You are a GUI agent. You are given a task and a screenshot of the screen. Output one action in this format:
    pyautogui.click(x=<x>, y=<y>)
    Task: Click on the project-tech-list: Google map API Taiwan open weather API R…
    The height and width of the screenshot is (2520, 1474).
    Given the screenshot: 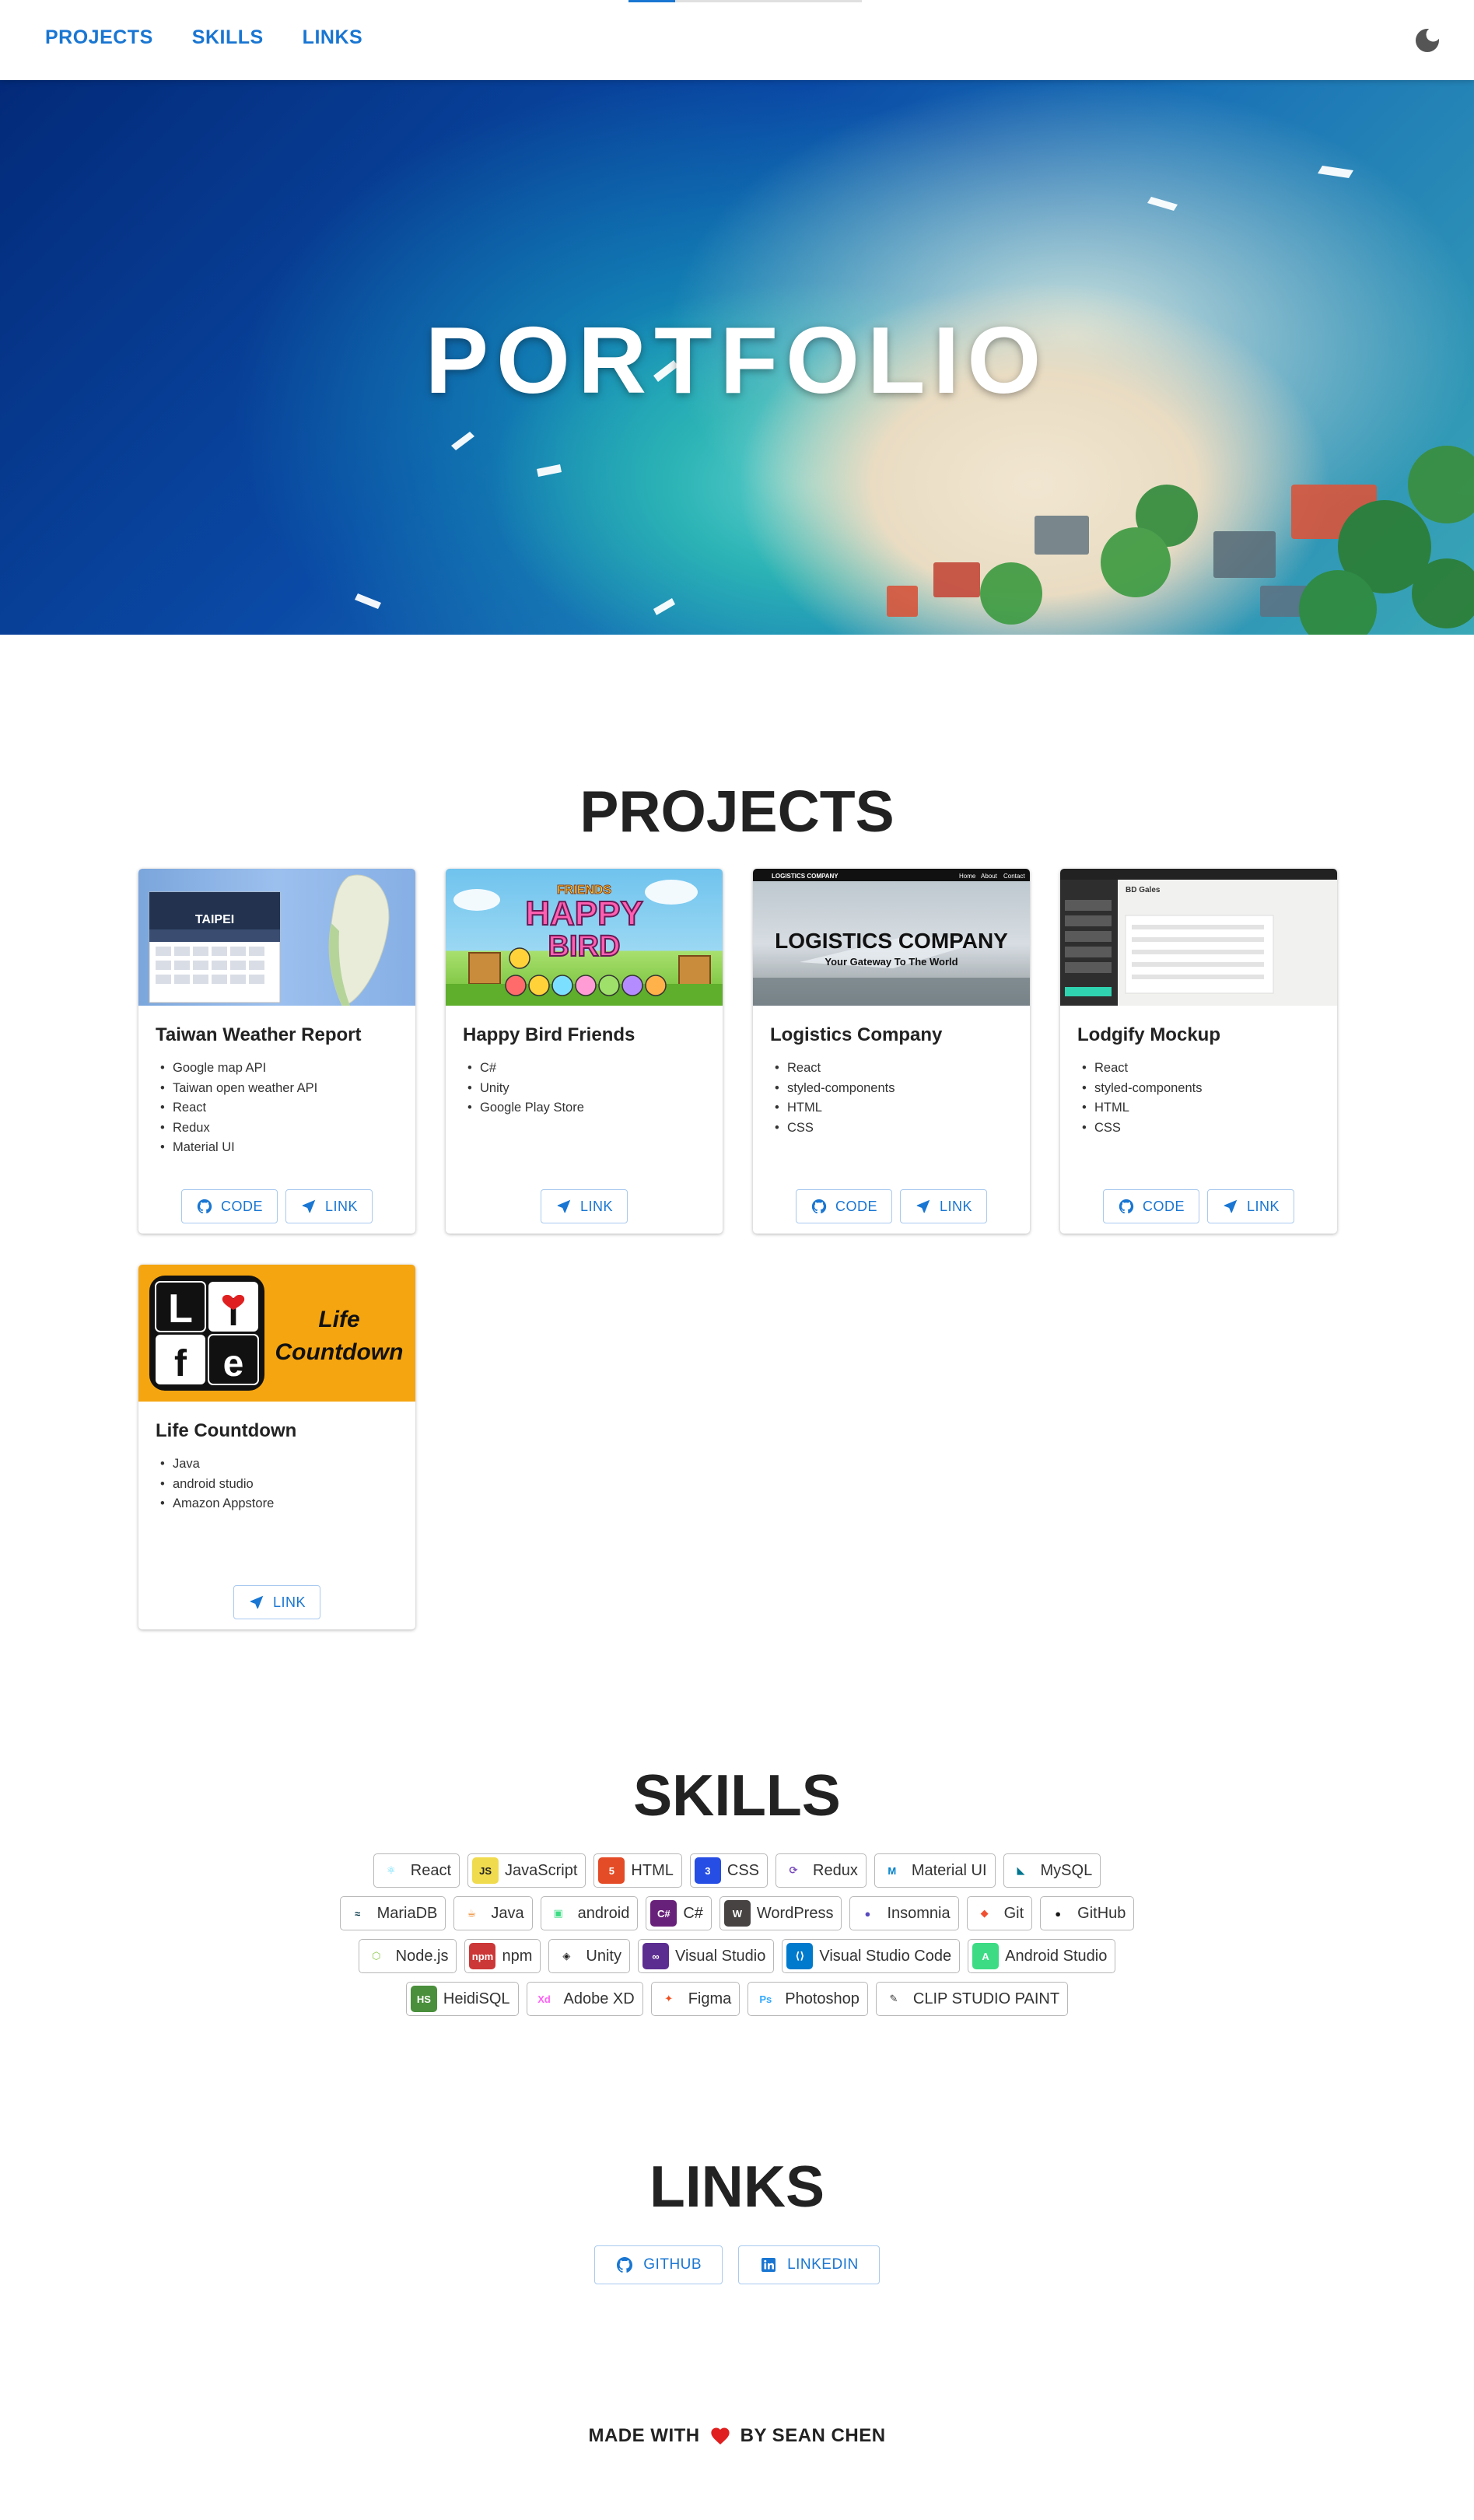 What is the action you would take?
    pyautogui.click(x=237, y=1108)
    